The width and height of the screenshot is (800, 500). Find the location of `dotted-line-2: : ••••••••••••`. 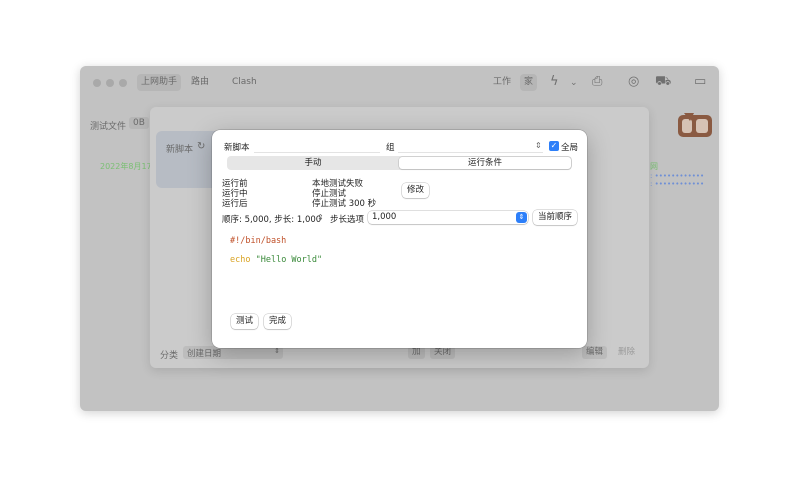

dotted-line-2: : •••••••••••• is located at coordinates (677, 184).